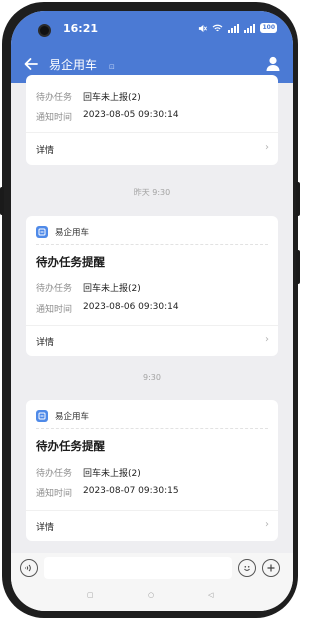 The height and width of the screenshot is (620, 320). What do you see at coordinates (131, 491) in the screenshot?
I see `notify-value: 2023-08-07 09:30:15` at bounding box center [131, 491].